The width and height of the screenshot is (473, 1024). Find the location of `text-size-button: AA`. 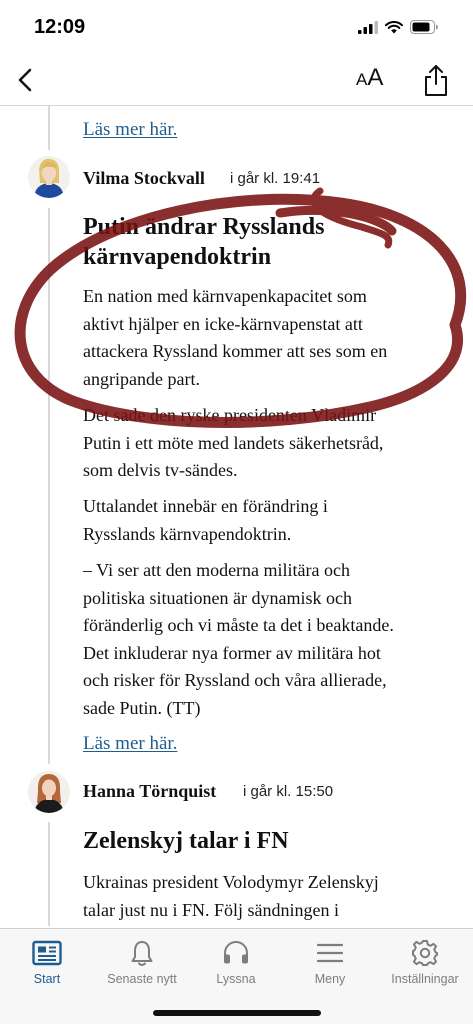

text-size-button: AA is located at coordinates (369, 81).